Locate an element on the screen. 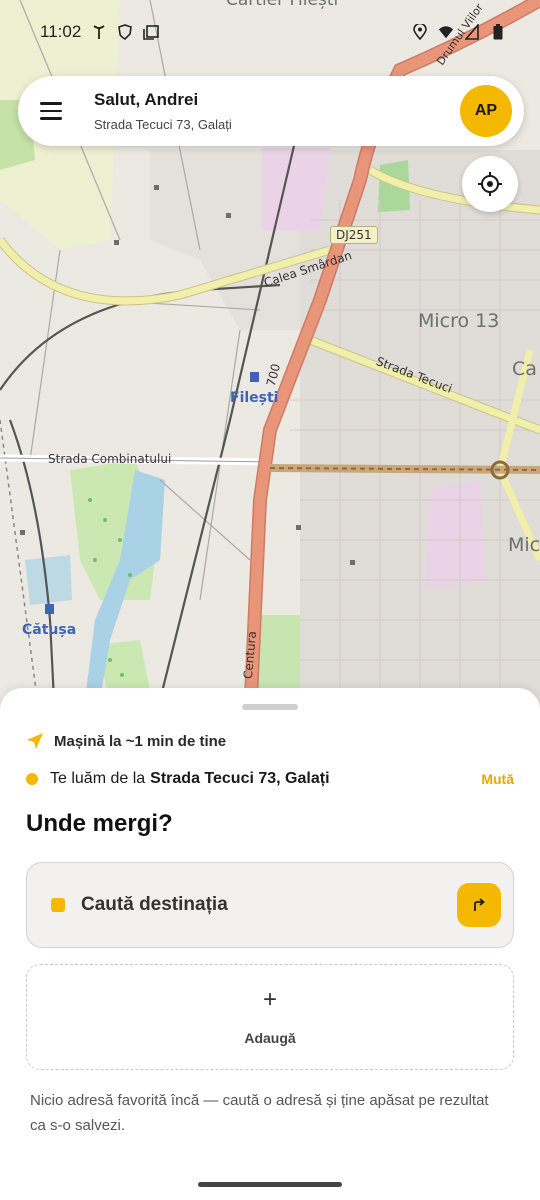 This screenshot has width=540, height=1200. map-label-catusa: Cătușa is located at coordinates (49, 630).